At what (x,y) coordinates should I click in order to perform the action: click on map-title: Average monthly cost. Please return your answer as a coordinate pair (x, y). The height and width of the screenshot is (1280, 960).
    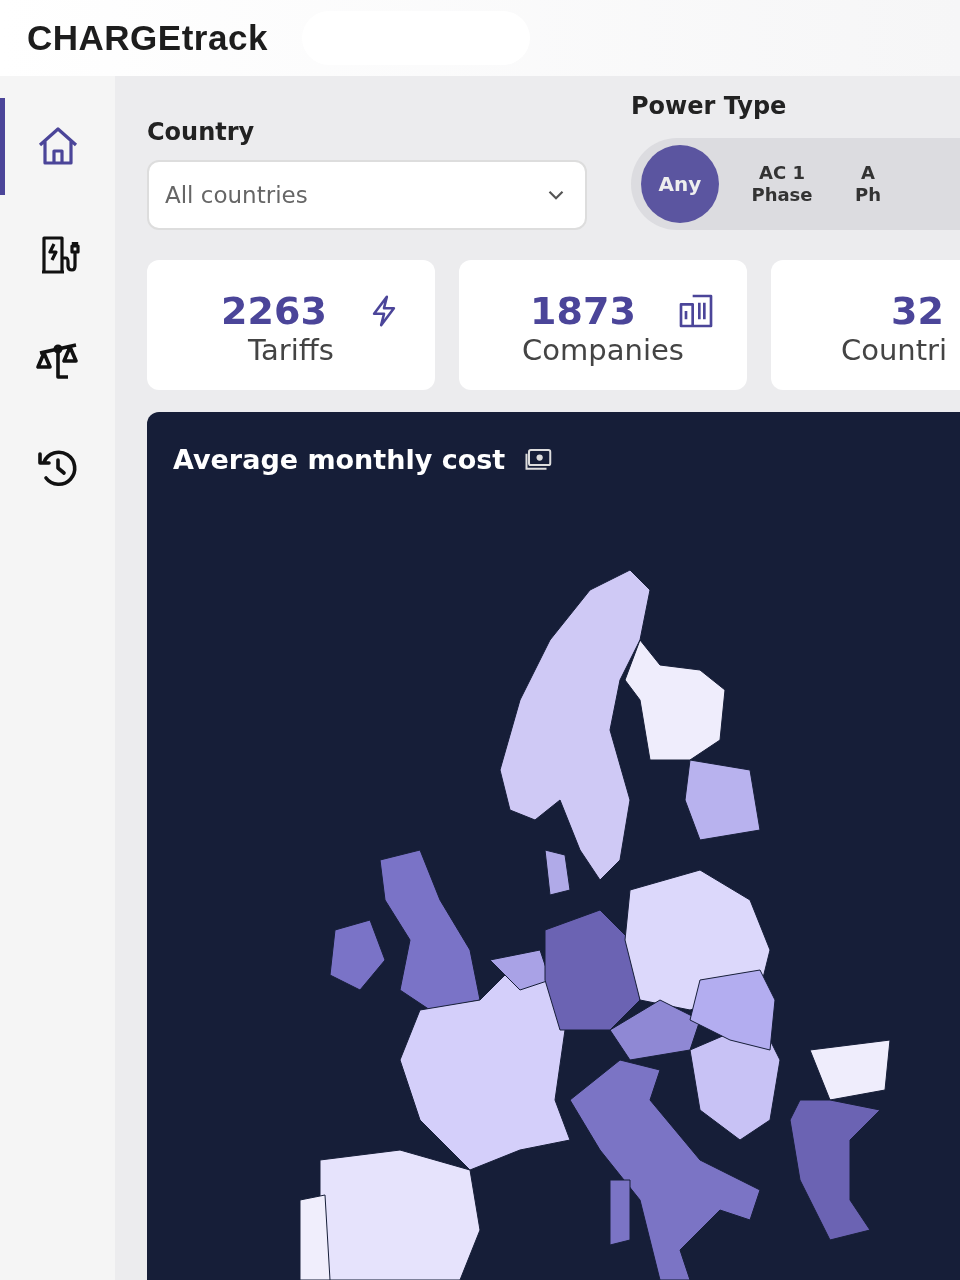
    Looking at the image, I should click on (339, 459).